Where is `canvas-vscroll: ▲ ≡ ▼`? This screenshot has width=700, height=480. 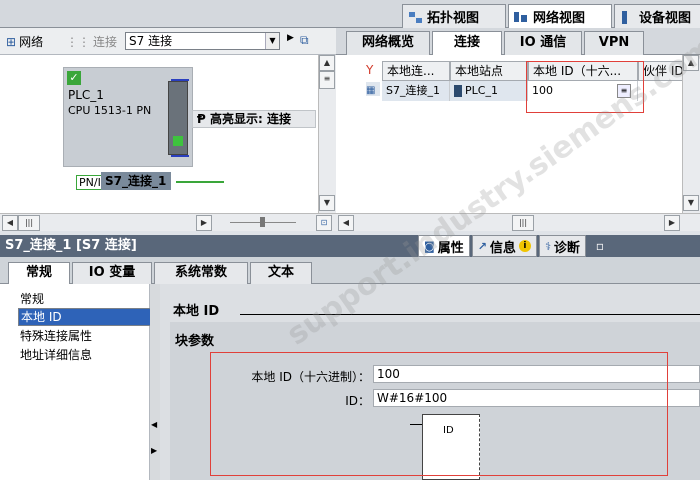
canvas-vscroll: ▲ ≡ ▼ is located at coordinates (327, 134).